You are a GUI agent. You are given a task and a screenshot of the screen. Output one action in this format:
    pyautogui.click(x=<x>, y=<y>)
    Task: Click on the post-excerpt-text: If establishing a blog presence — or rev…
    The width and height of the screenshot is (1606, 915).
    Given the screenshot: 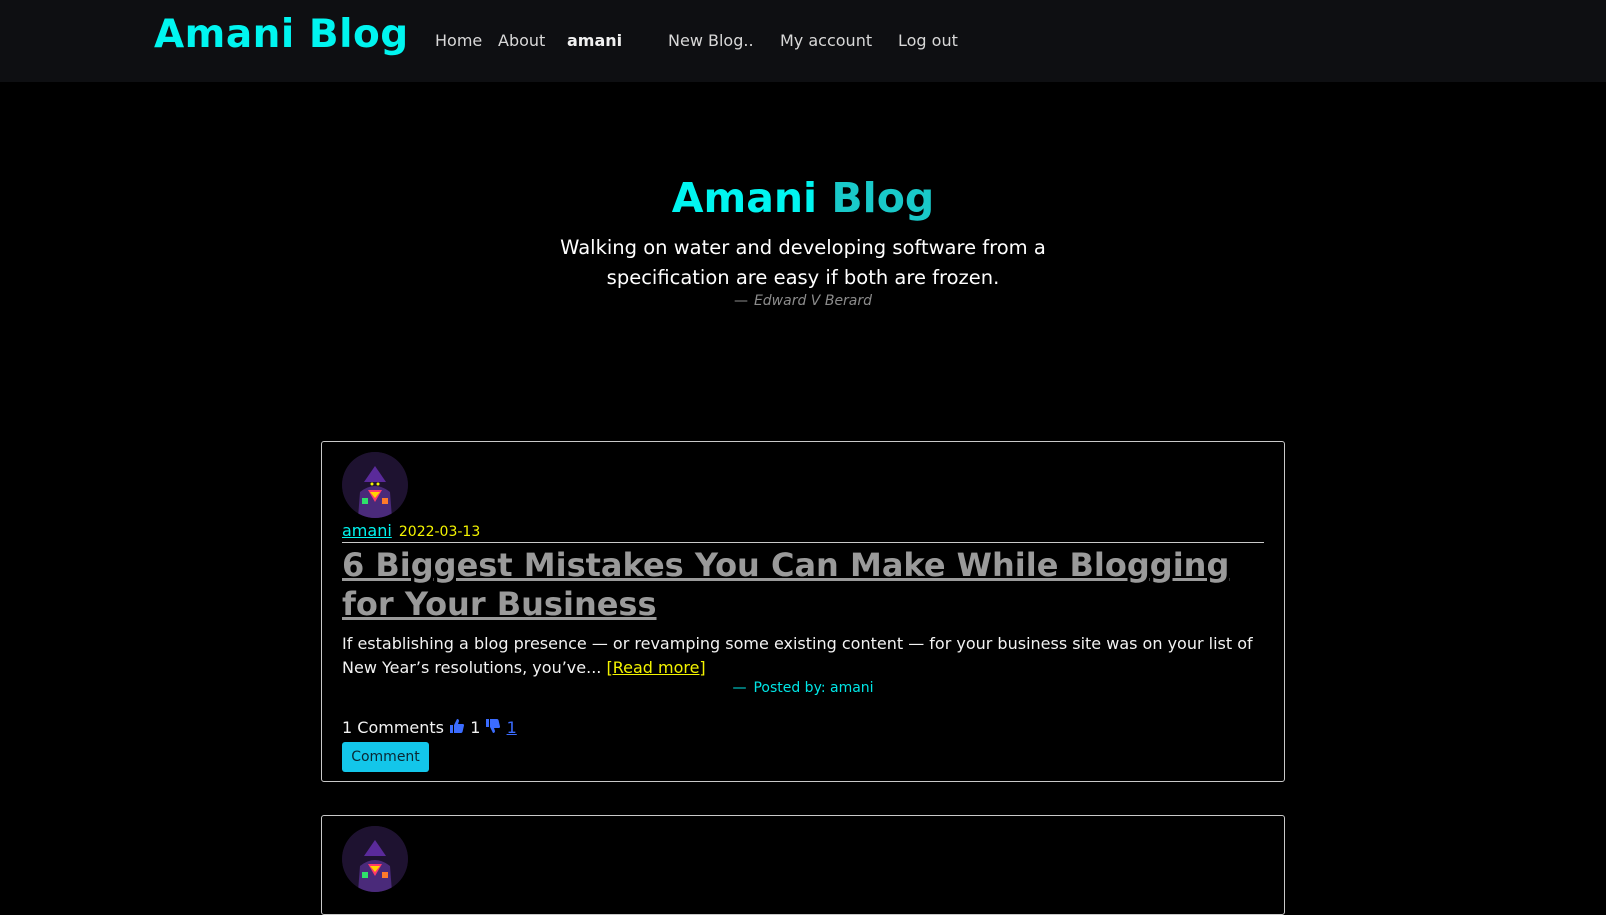 What is the action you would take?
    pyautogui.click(x=797, y=655)
    